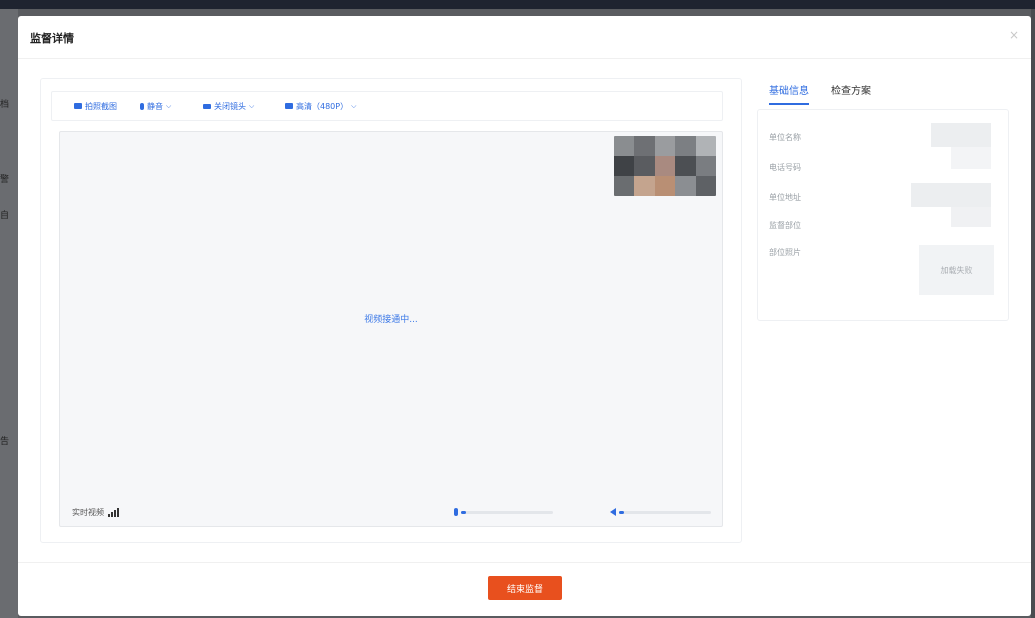 This screenshot has height=618, width=1035. I want to click on camera-toggle-dropdown: 关闭镜头 ⌵, so click(228, 106).